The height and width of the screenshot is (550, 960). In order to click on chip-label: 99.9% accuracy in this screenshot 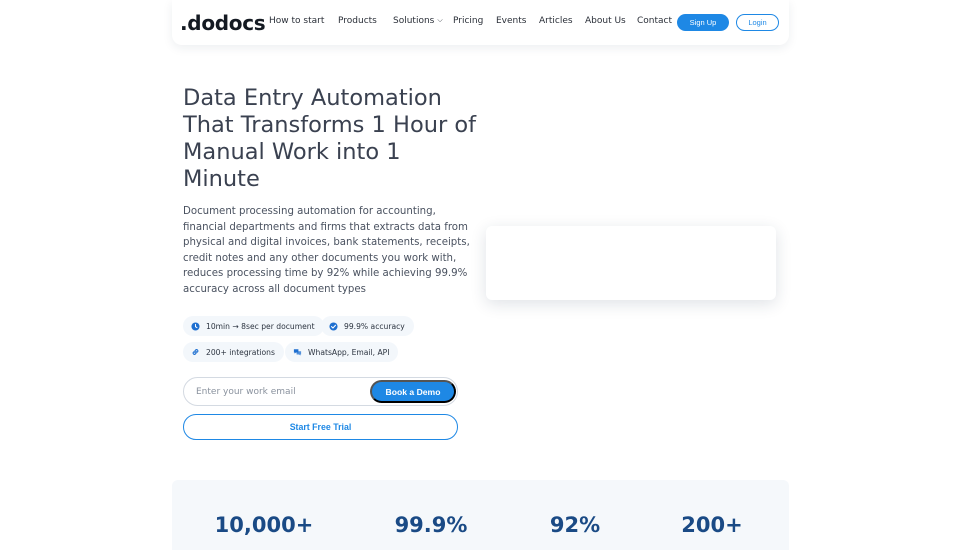, I will do `click(374, 326)`.